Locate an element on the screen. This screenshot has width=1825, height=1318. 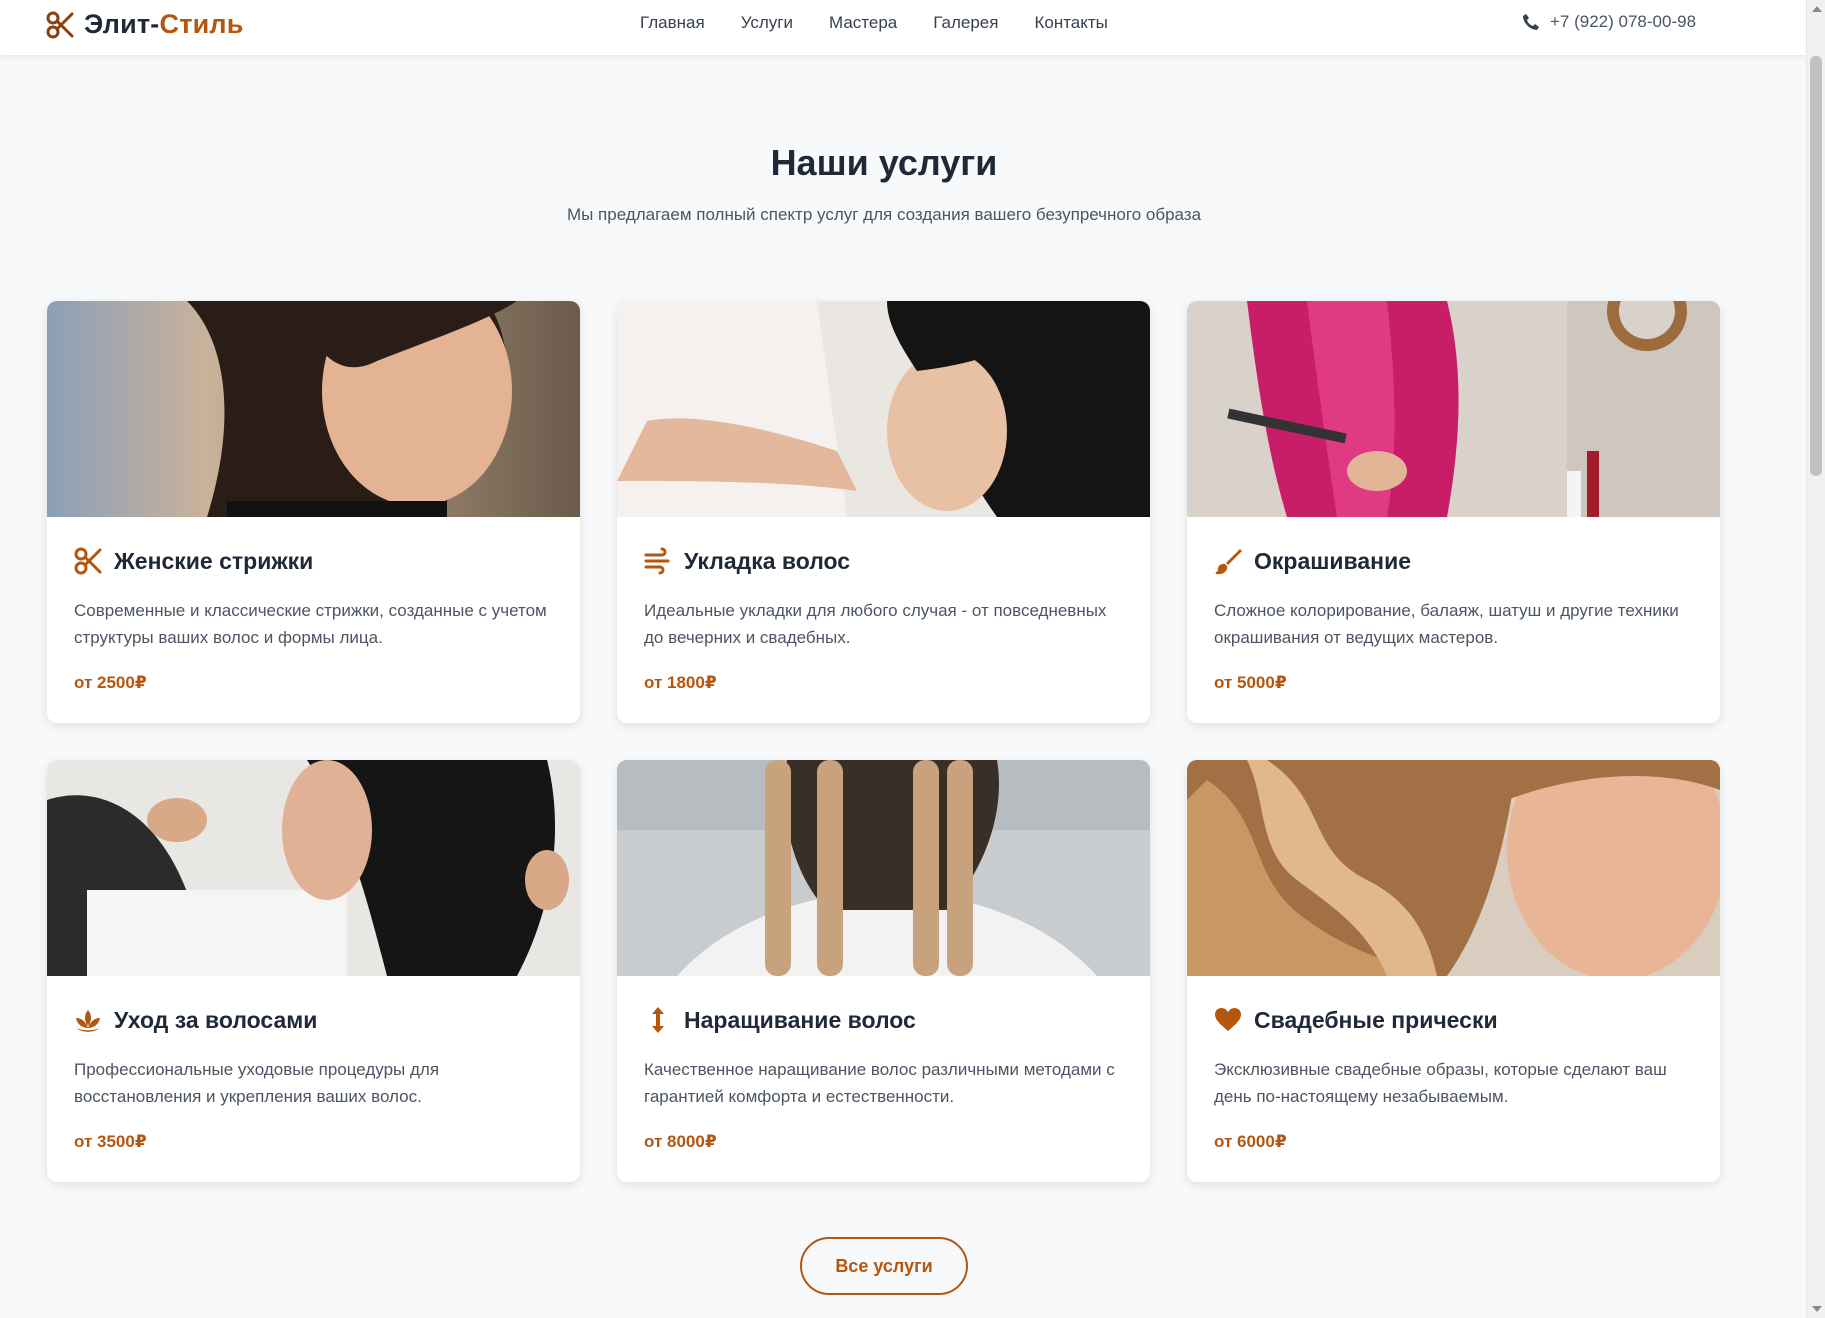
service-photo-wedding is located at coordinates (1453, 868).